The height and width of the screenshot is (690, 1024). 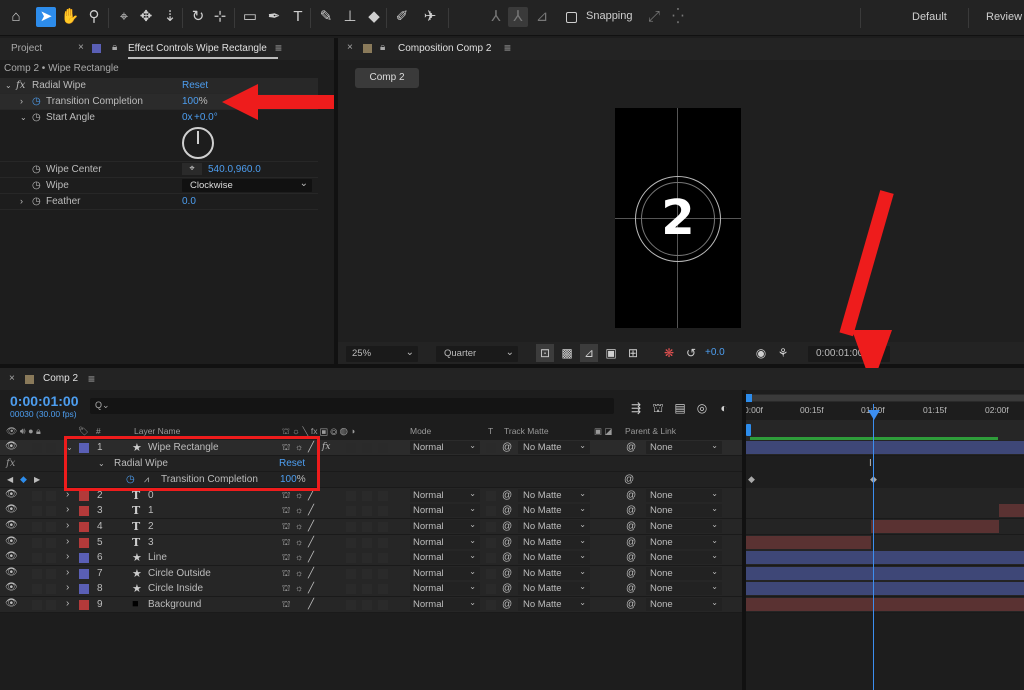 I want to click on stopwatch-icon: ◷, so click(x=36, y=201).